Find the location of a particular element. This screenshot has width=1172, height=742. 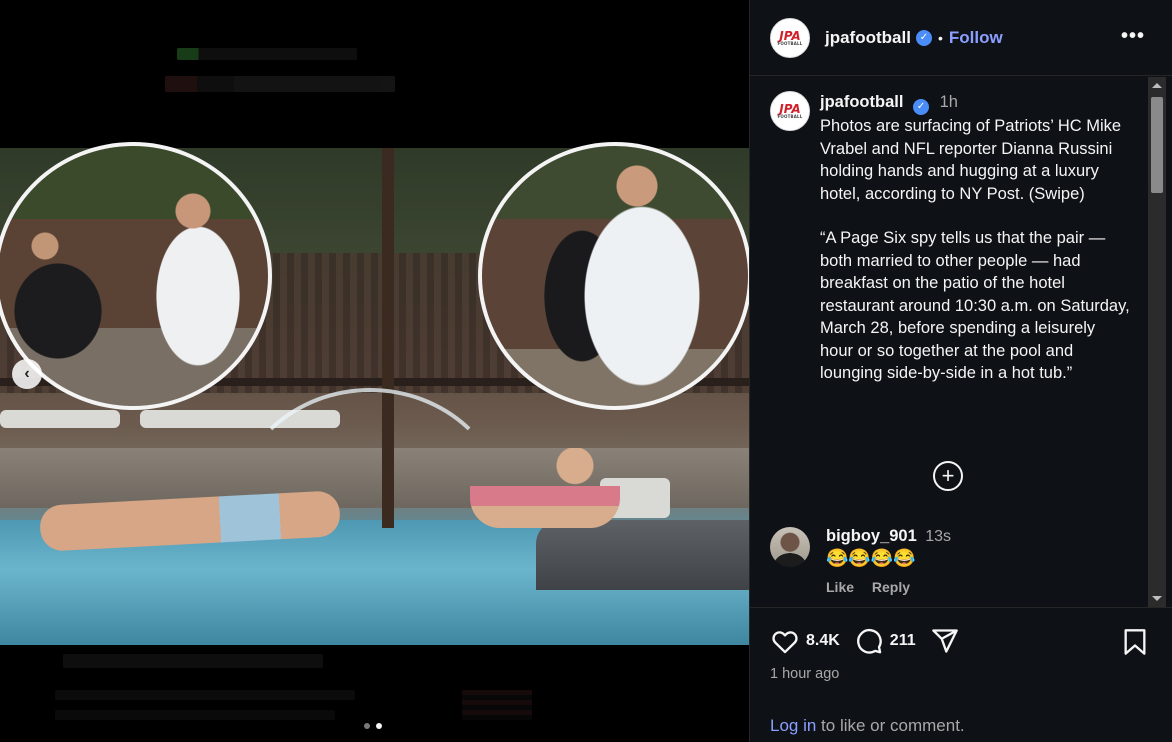

login-prompt-text: to like or comment. is located at coordinates (890, 725).